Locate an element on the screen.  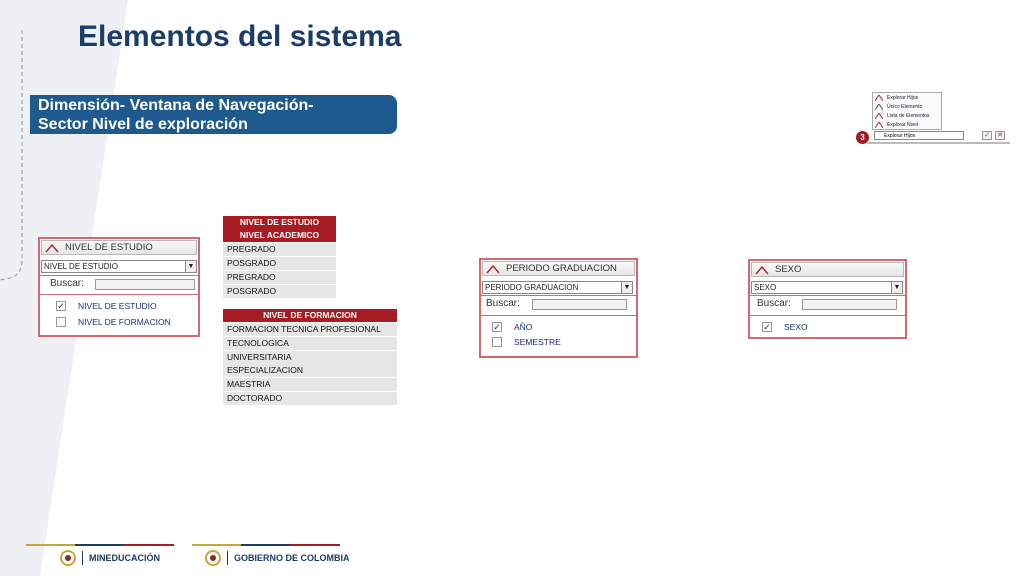
step-badge: 3 is located at coordinates (862, 137).